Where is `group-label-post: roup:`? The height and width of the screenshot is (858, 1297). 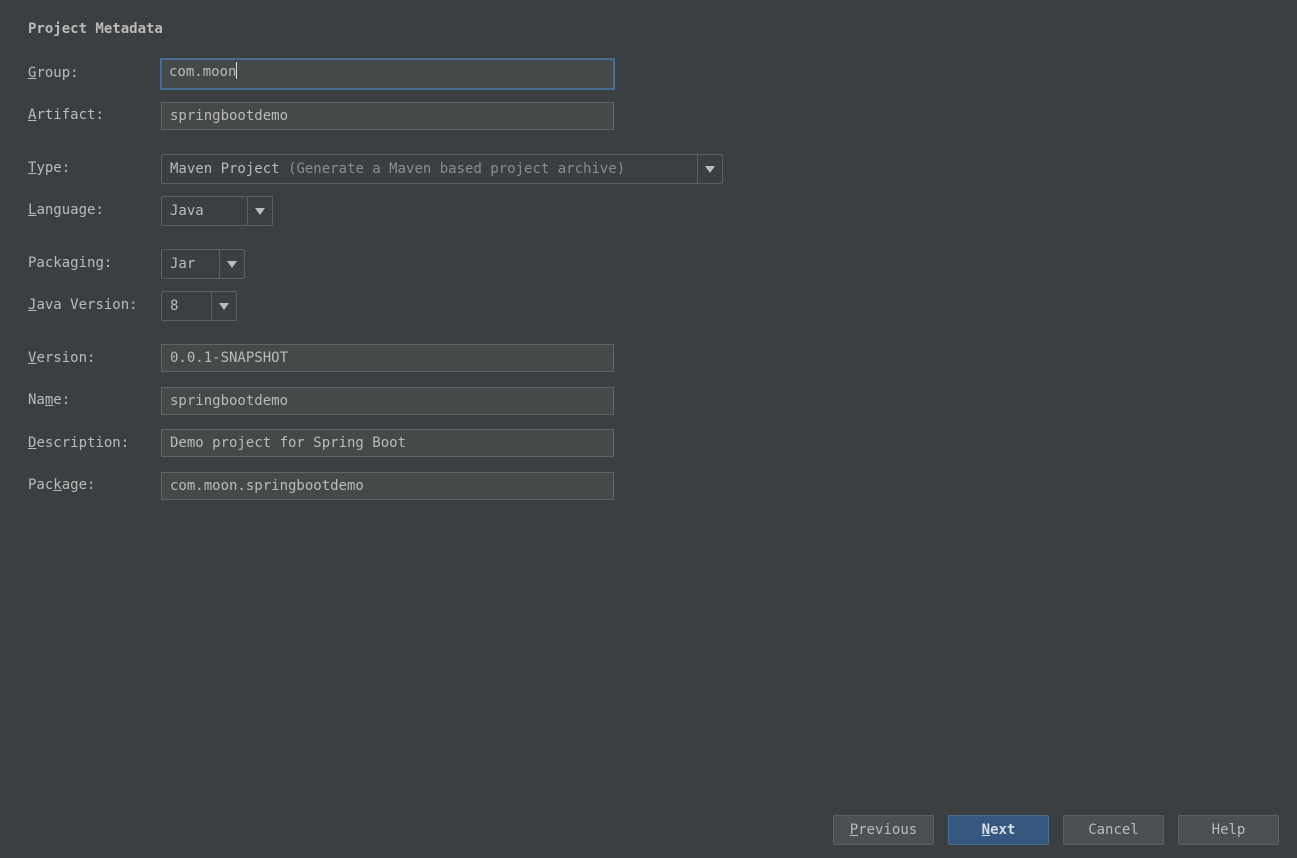
group-label-post: roup: is located at coordinates (57, 73).